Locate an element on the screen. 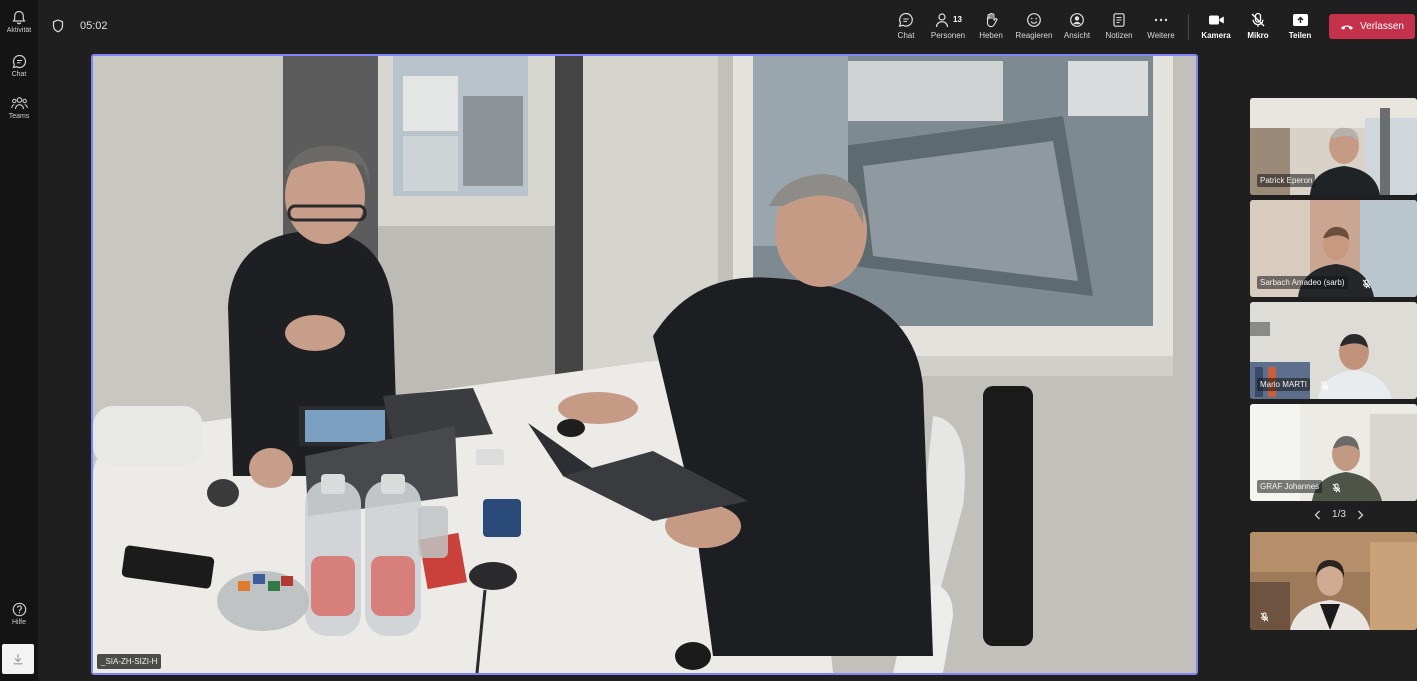 This screenshot has height=681, width=1417. react-button: Reagieren is located at coordinates (1034, 26).